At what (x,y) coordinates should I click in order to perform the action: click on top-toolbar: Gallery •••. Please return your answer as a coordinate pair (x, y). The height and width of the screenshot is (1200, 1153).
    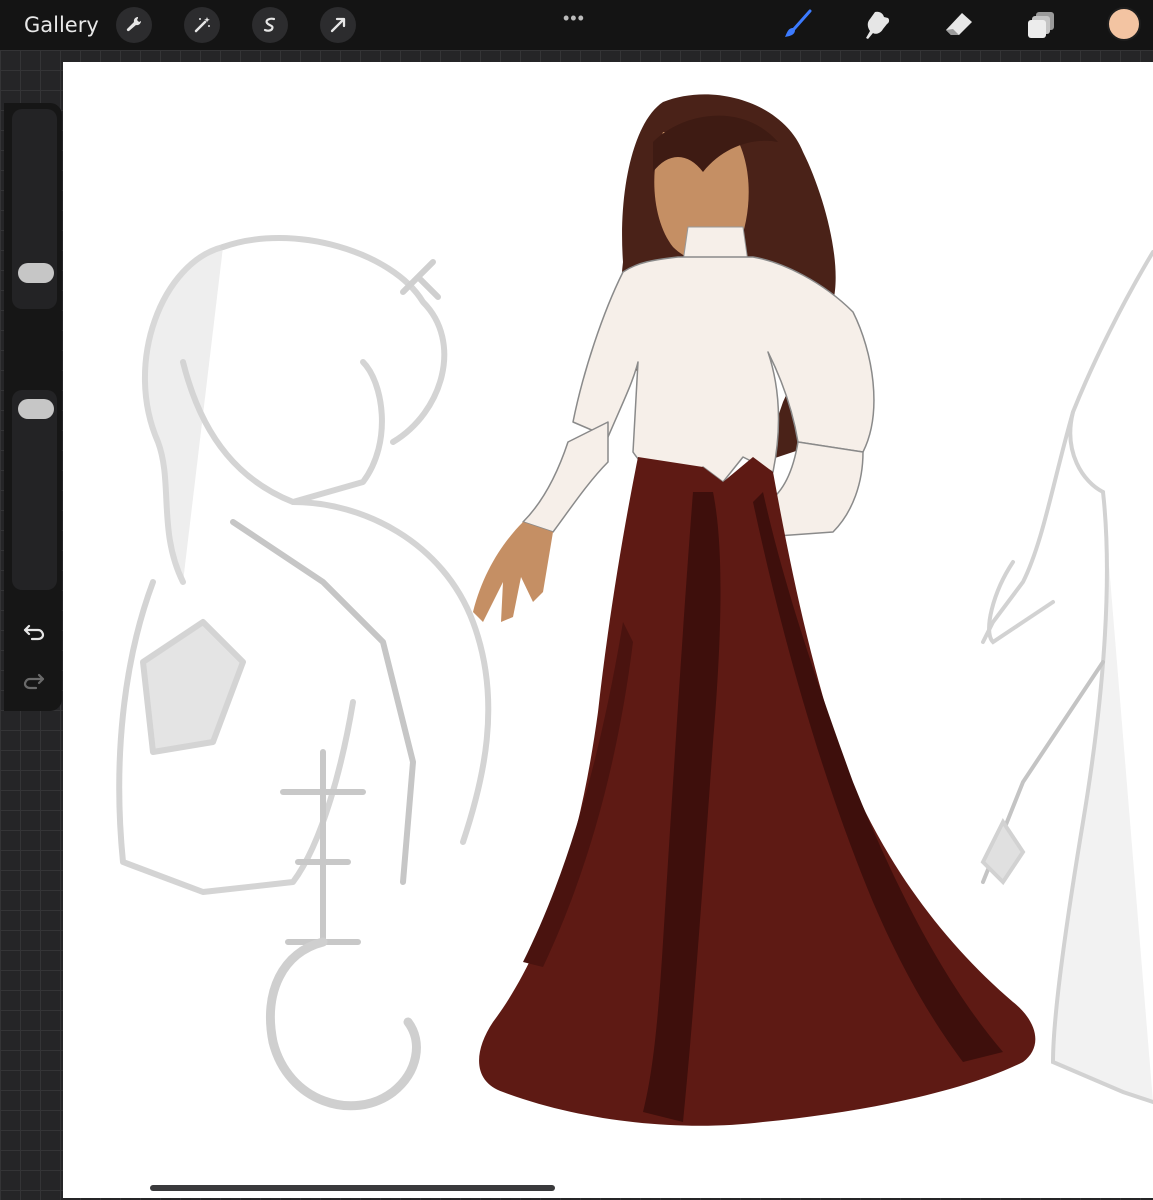
    Looking at the image, I should click on (576, 25).